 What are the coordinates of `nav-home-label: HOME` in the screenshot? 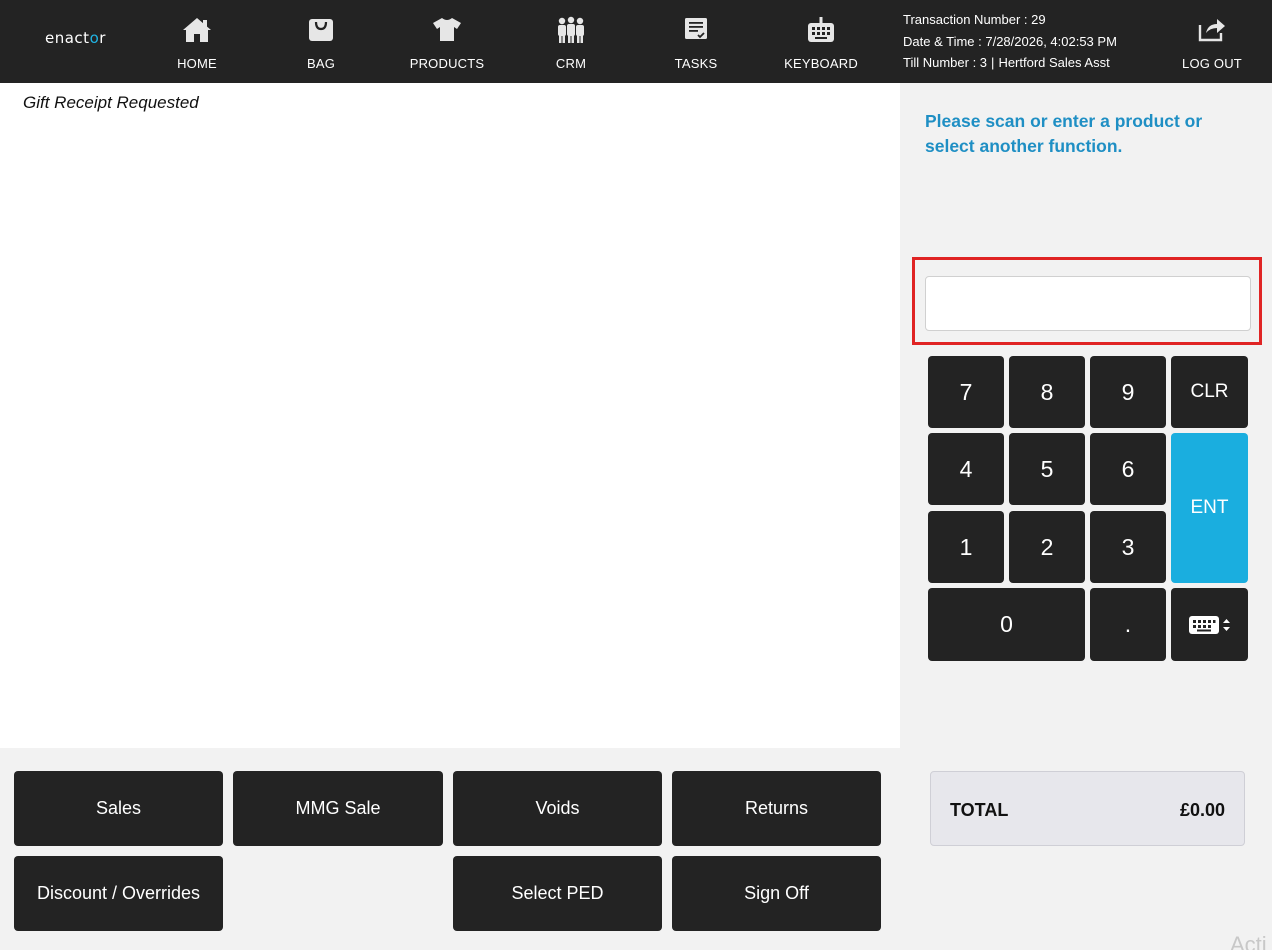 It's located at (197, 63).